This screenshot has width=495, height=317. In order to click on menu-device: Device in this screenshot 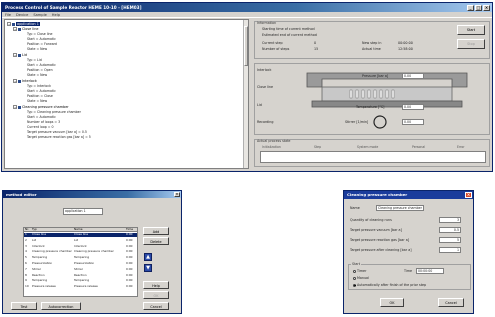, I will do `click(22, 14)`.